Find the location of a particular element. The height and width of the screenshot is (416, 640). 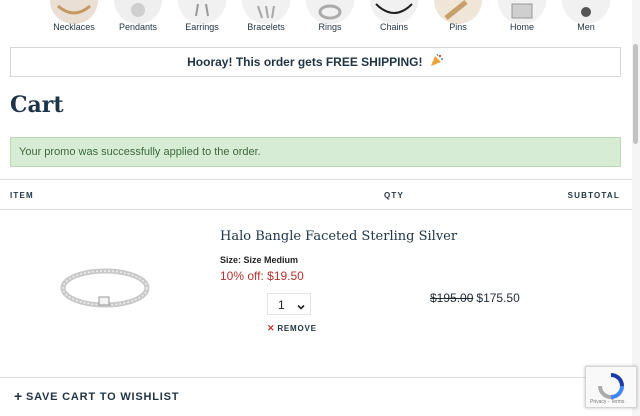

product-size: Size: Size Medium is located at coordinates (259, 260).